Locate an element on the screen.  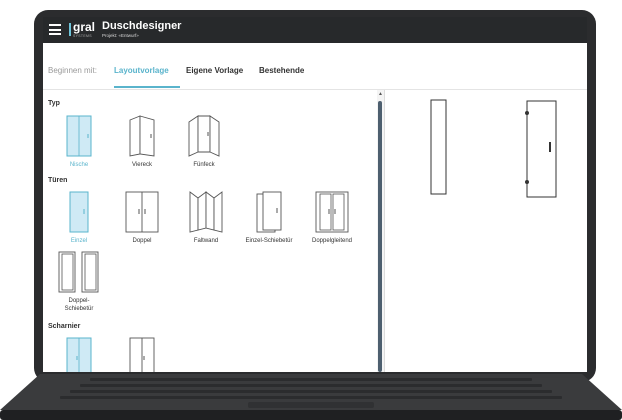
double-sliding-door-2-icon is located at coordinates (78, 272).